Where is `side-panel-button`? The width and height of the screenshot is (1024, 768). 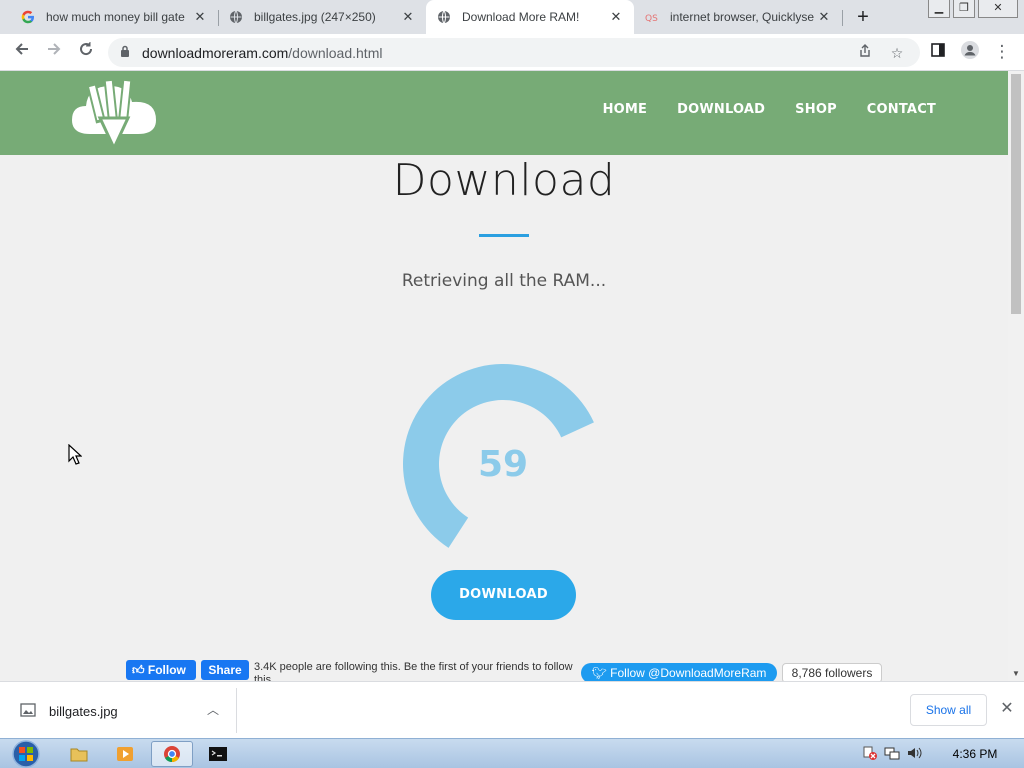
side-panel-button is located at coordinates (938, 52).